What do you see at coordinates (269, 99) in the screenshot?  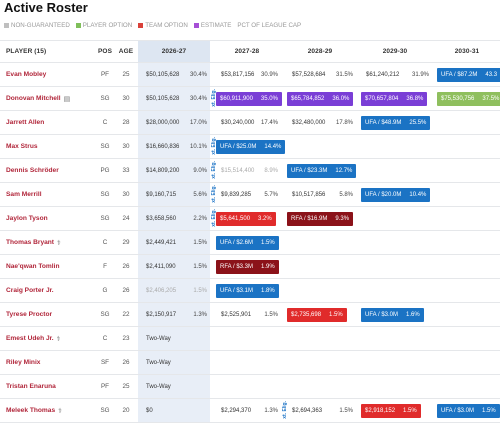 I see `contract-pill-pct: 35.0%` at bounding box center [269, 99].